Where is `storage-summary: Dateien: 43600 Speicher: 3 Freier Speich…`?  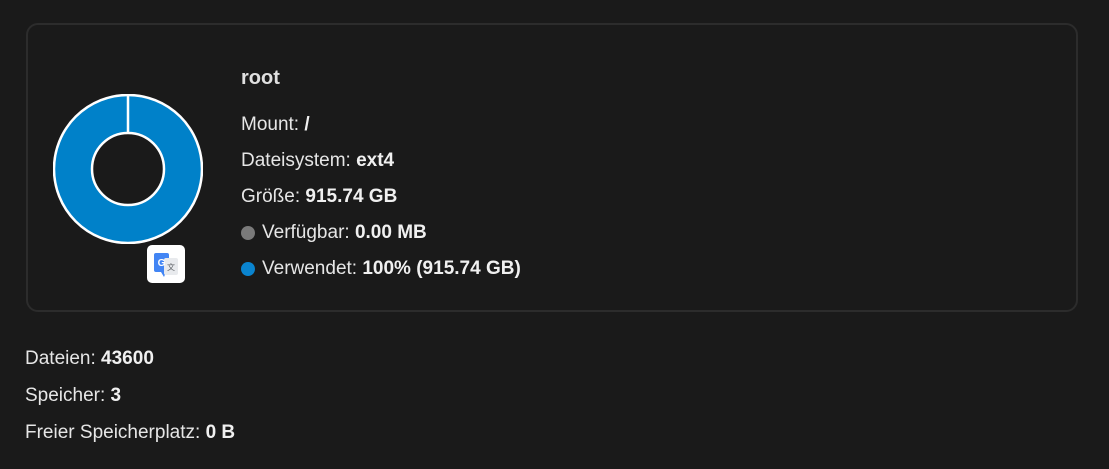 storage-summary: Dateien: 43600 Speicher: 3 Freier Speich… is located at coordinates (130, 395).